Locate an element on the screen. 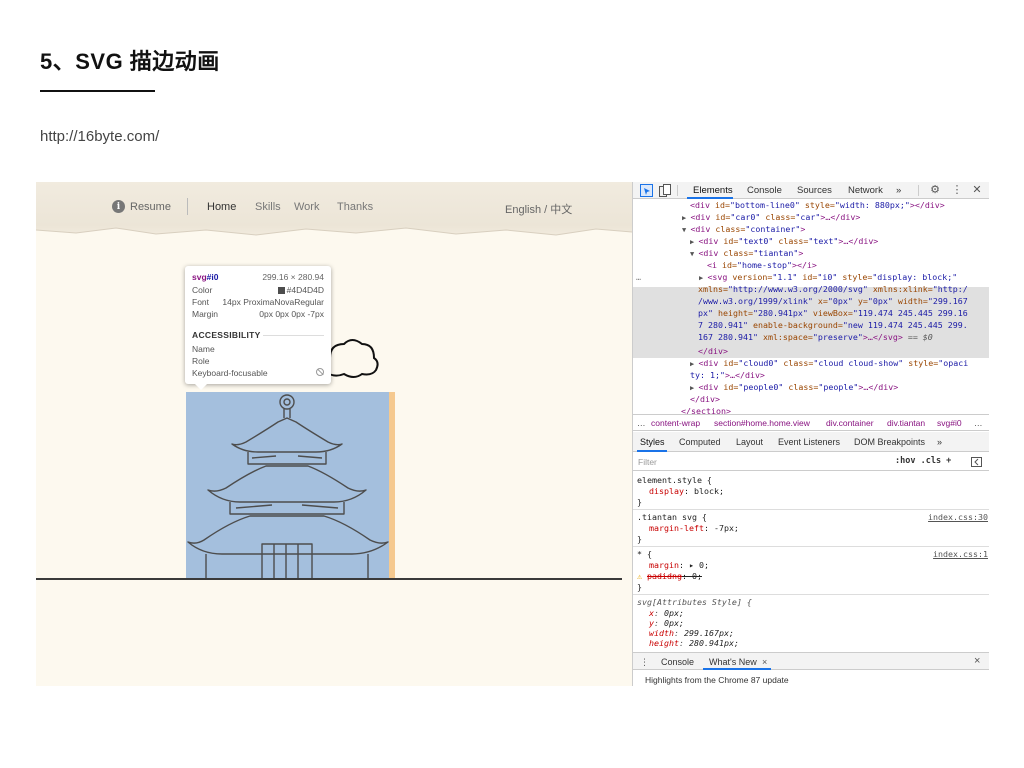 This screenshot has width=1024, height=768. dom-node: <i id="home-stop"></i> is located at coordinates (762, 265).